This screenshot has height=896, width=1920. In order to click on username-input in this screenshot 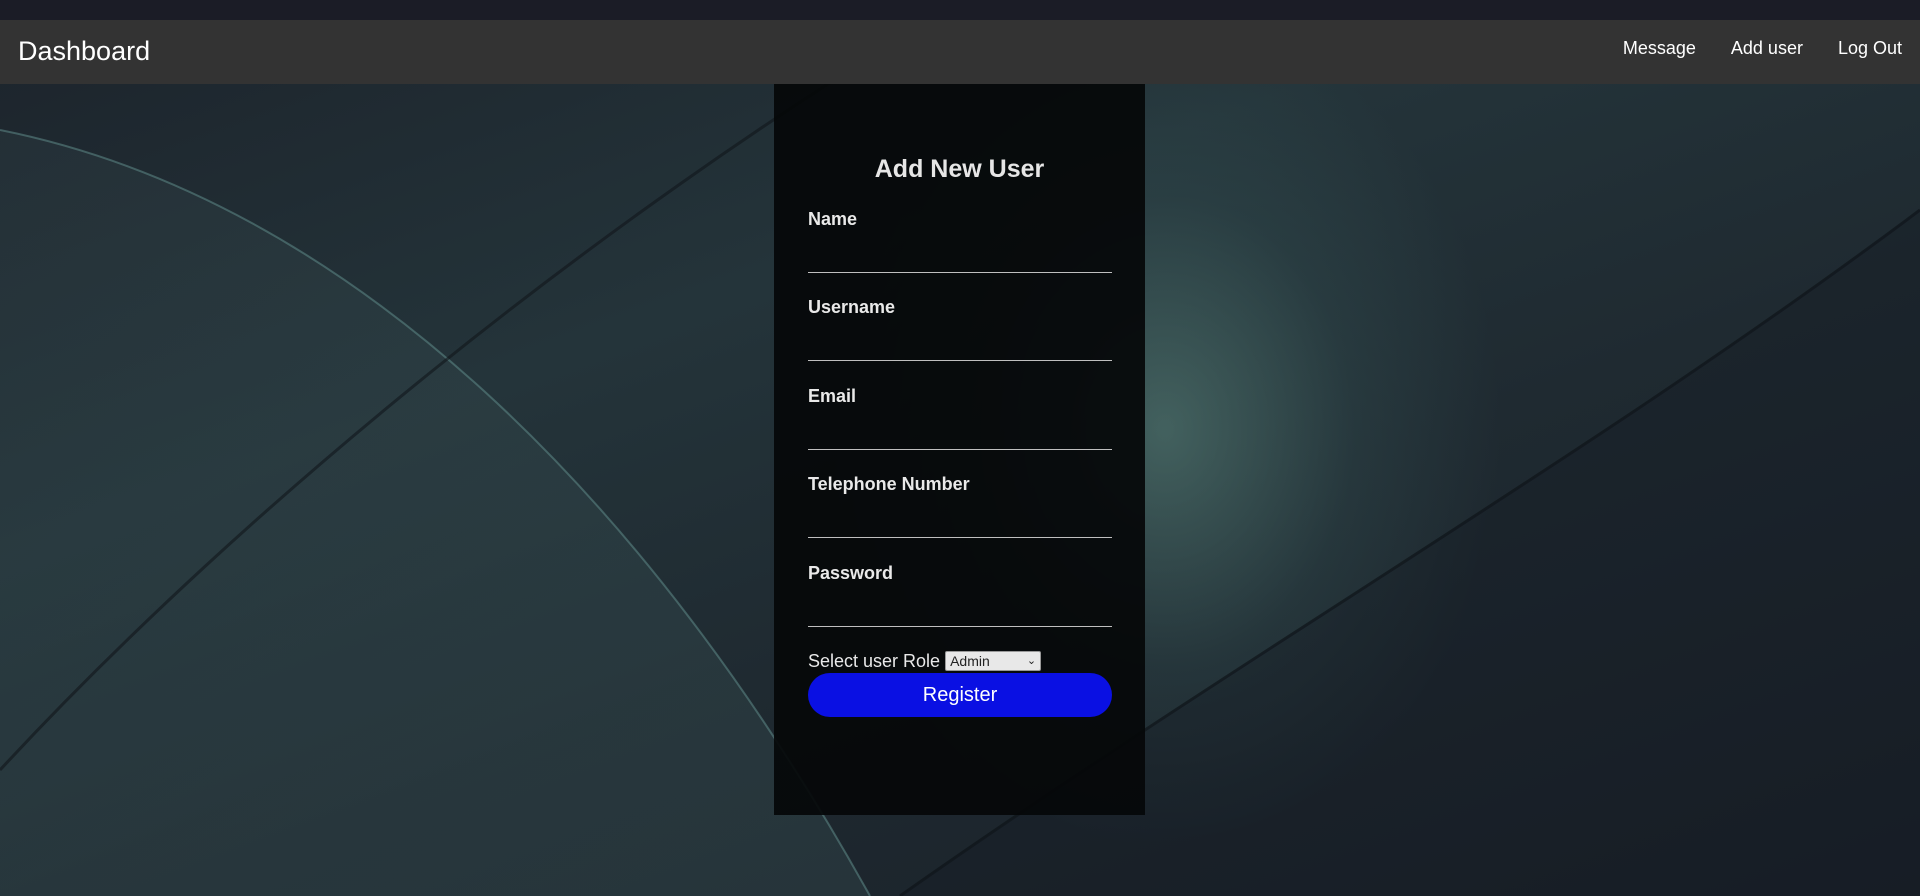, I will do `click(960, 346)`.